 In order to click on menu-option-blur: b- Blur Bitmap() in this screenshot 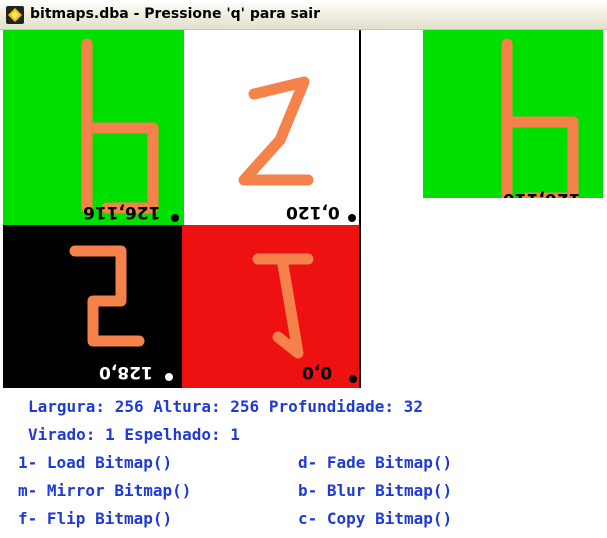, I will do `click(375, 490)`.